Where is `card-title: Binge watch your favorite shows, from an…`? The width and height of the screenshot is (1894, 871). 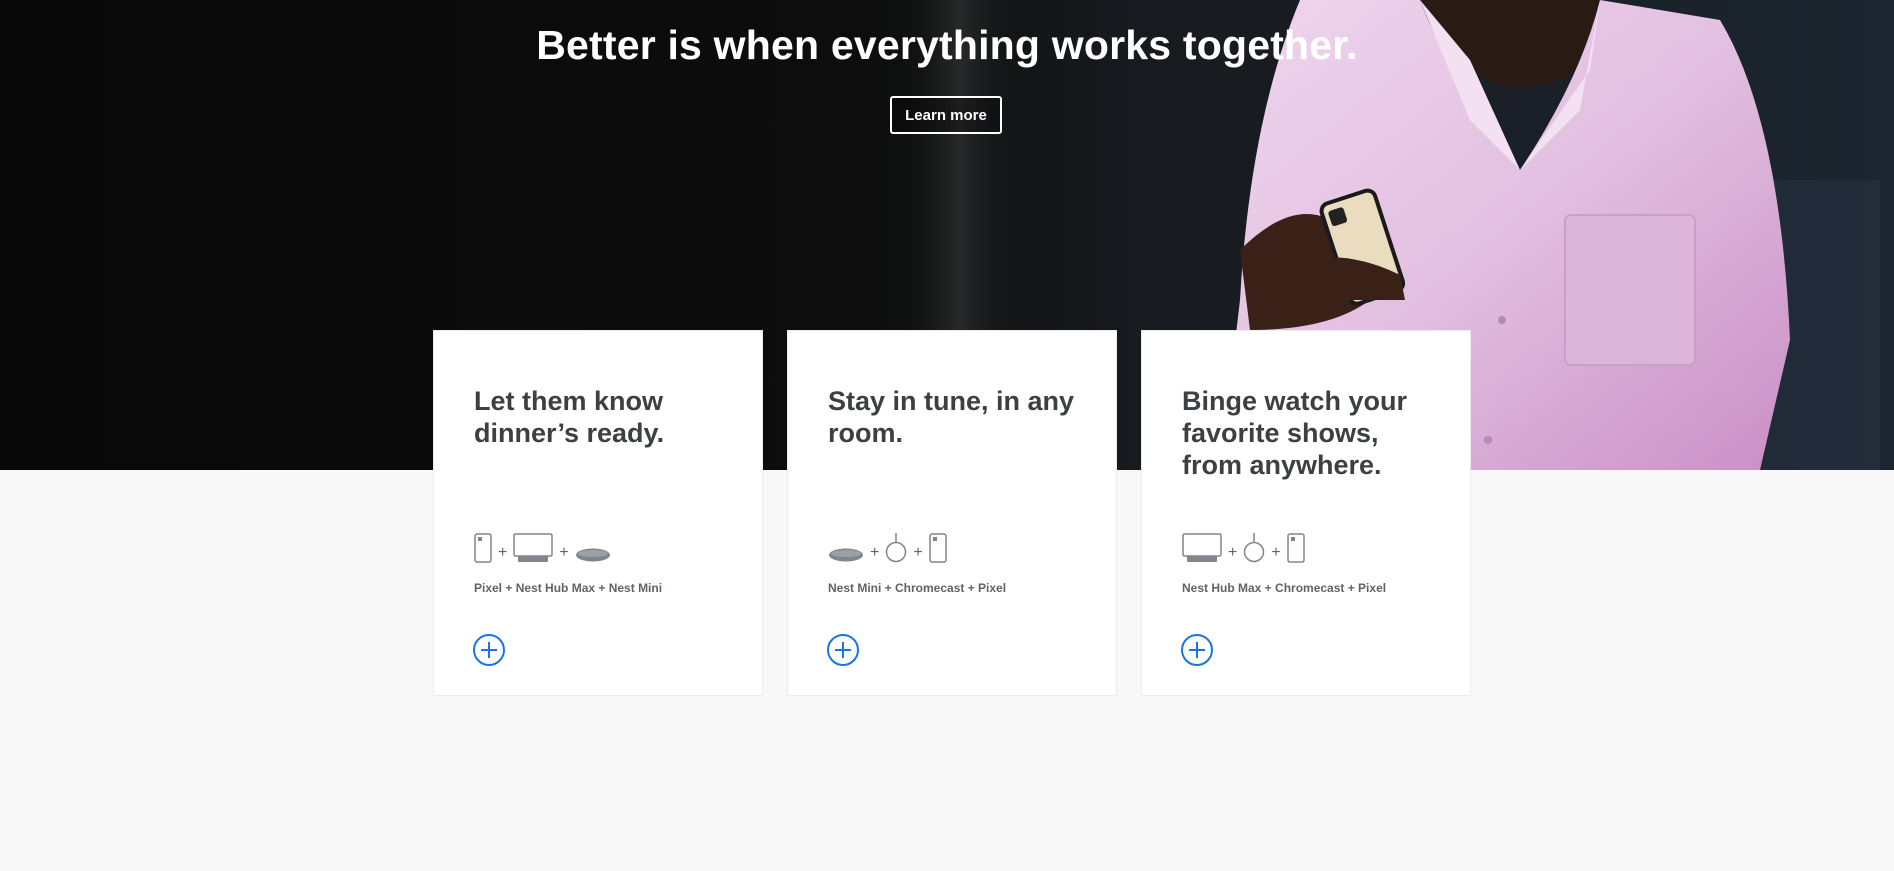 card-title: Binge watch your favorite shows, from an… is located at coordinates (1295, 433).